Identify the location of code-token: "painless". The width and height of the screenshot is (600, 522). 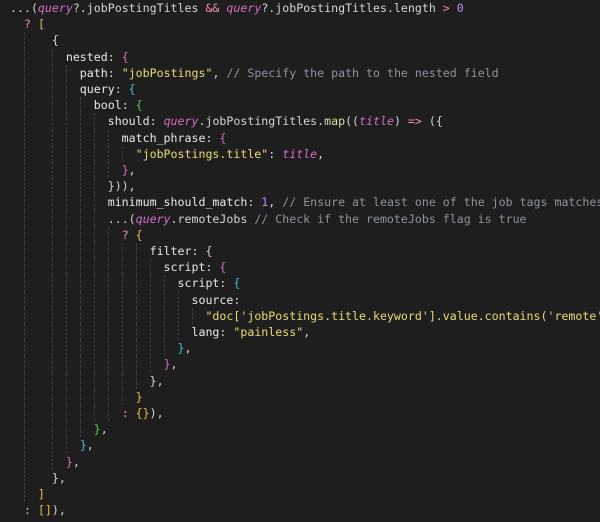
(268, 332).